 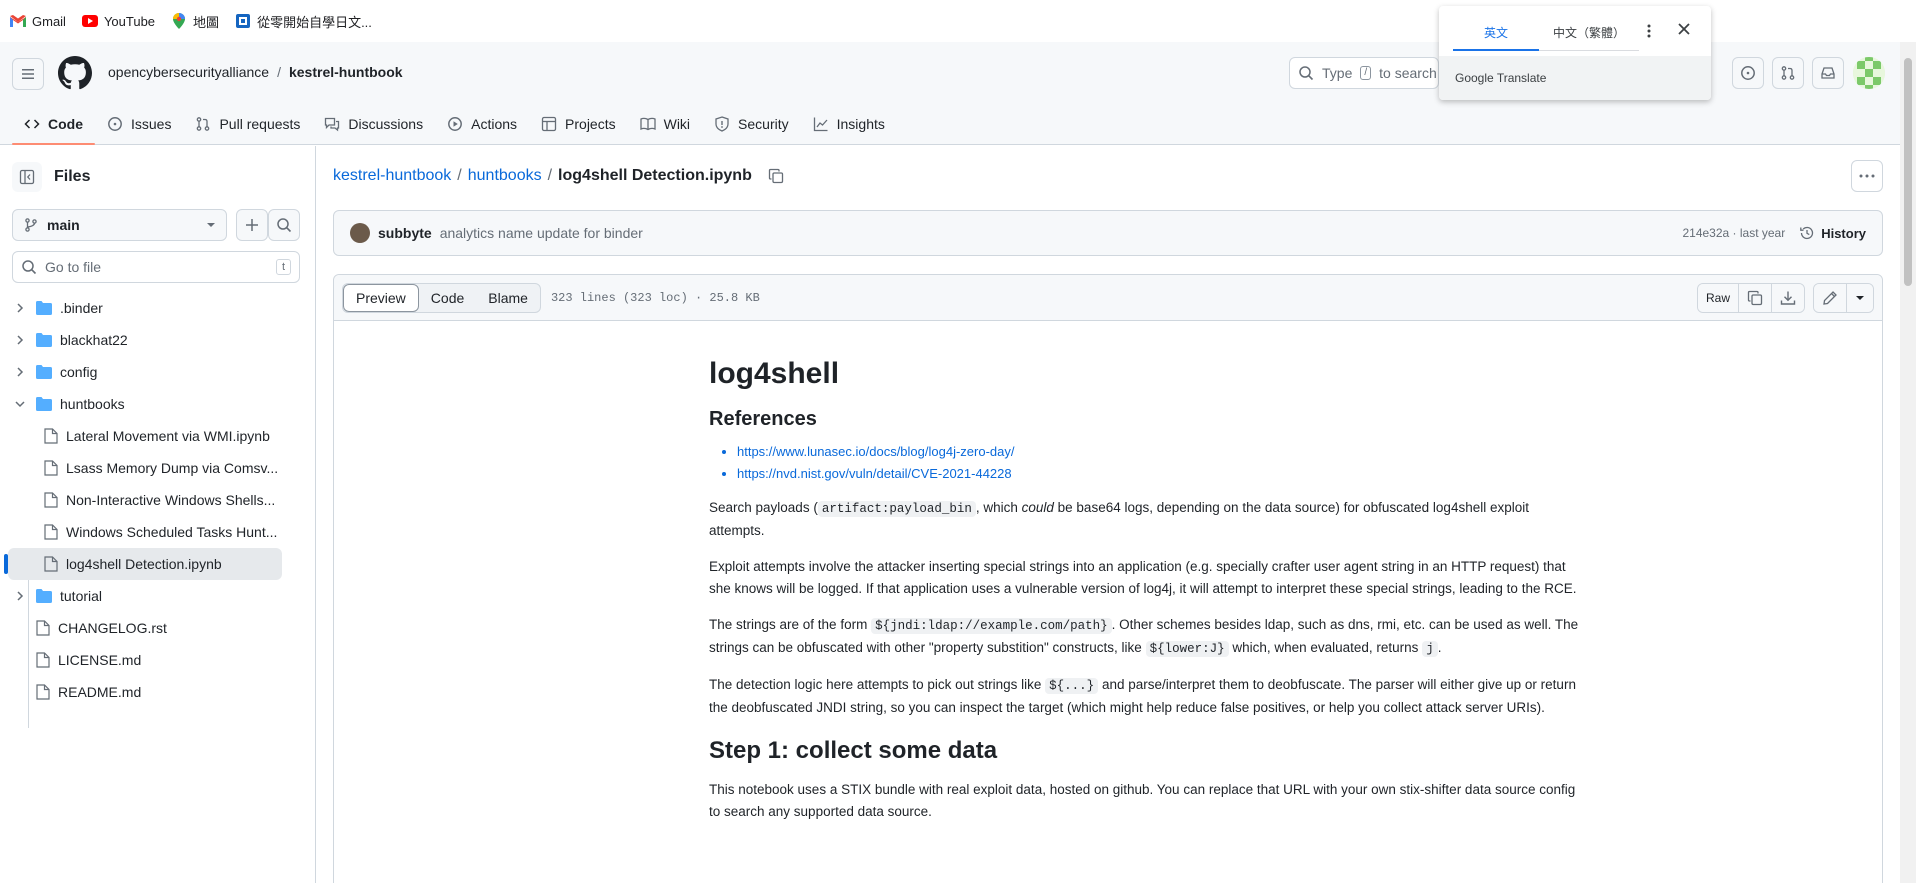 I want to click on tab-actions: Actions, so click(x=482, y=124).